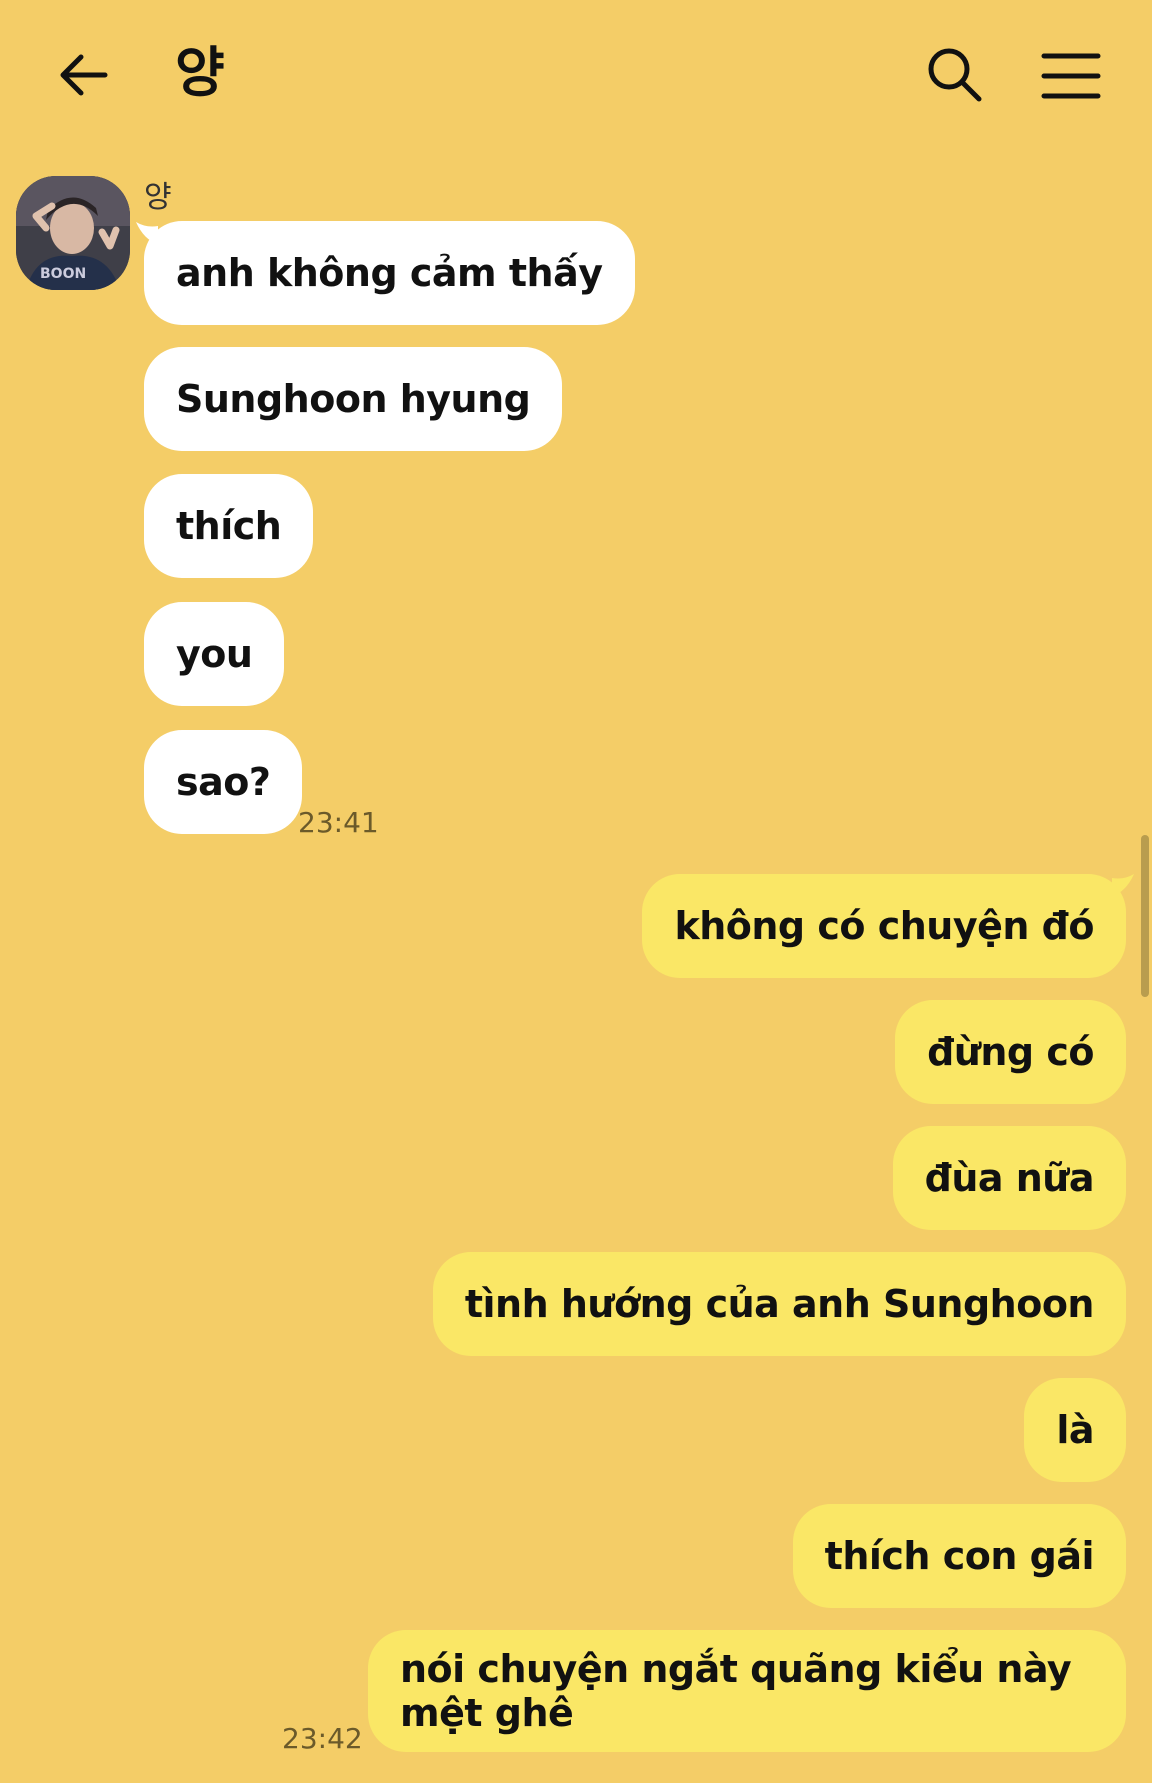 The height and width of the screenshot is (1783, 1152). What do you see at coordinates (576, 75) in the screenshot?
I see `chat-header: 양` at bounding box center [576, 75].